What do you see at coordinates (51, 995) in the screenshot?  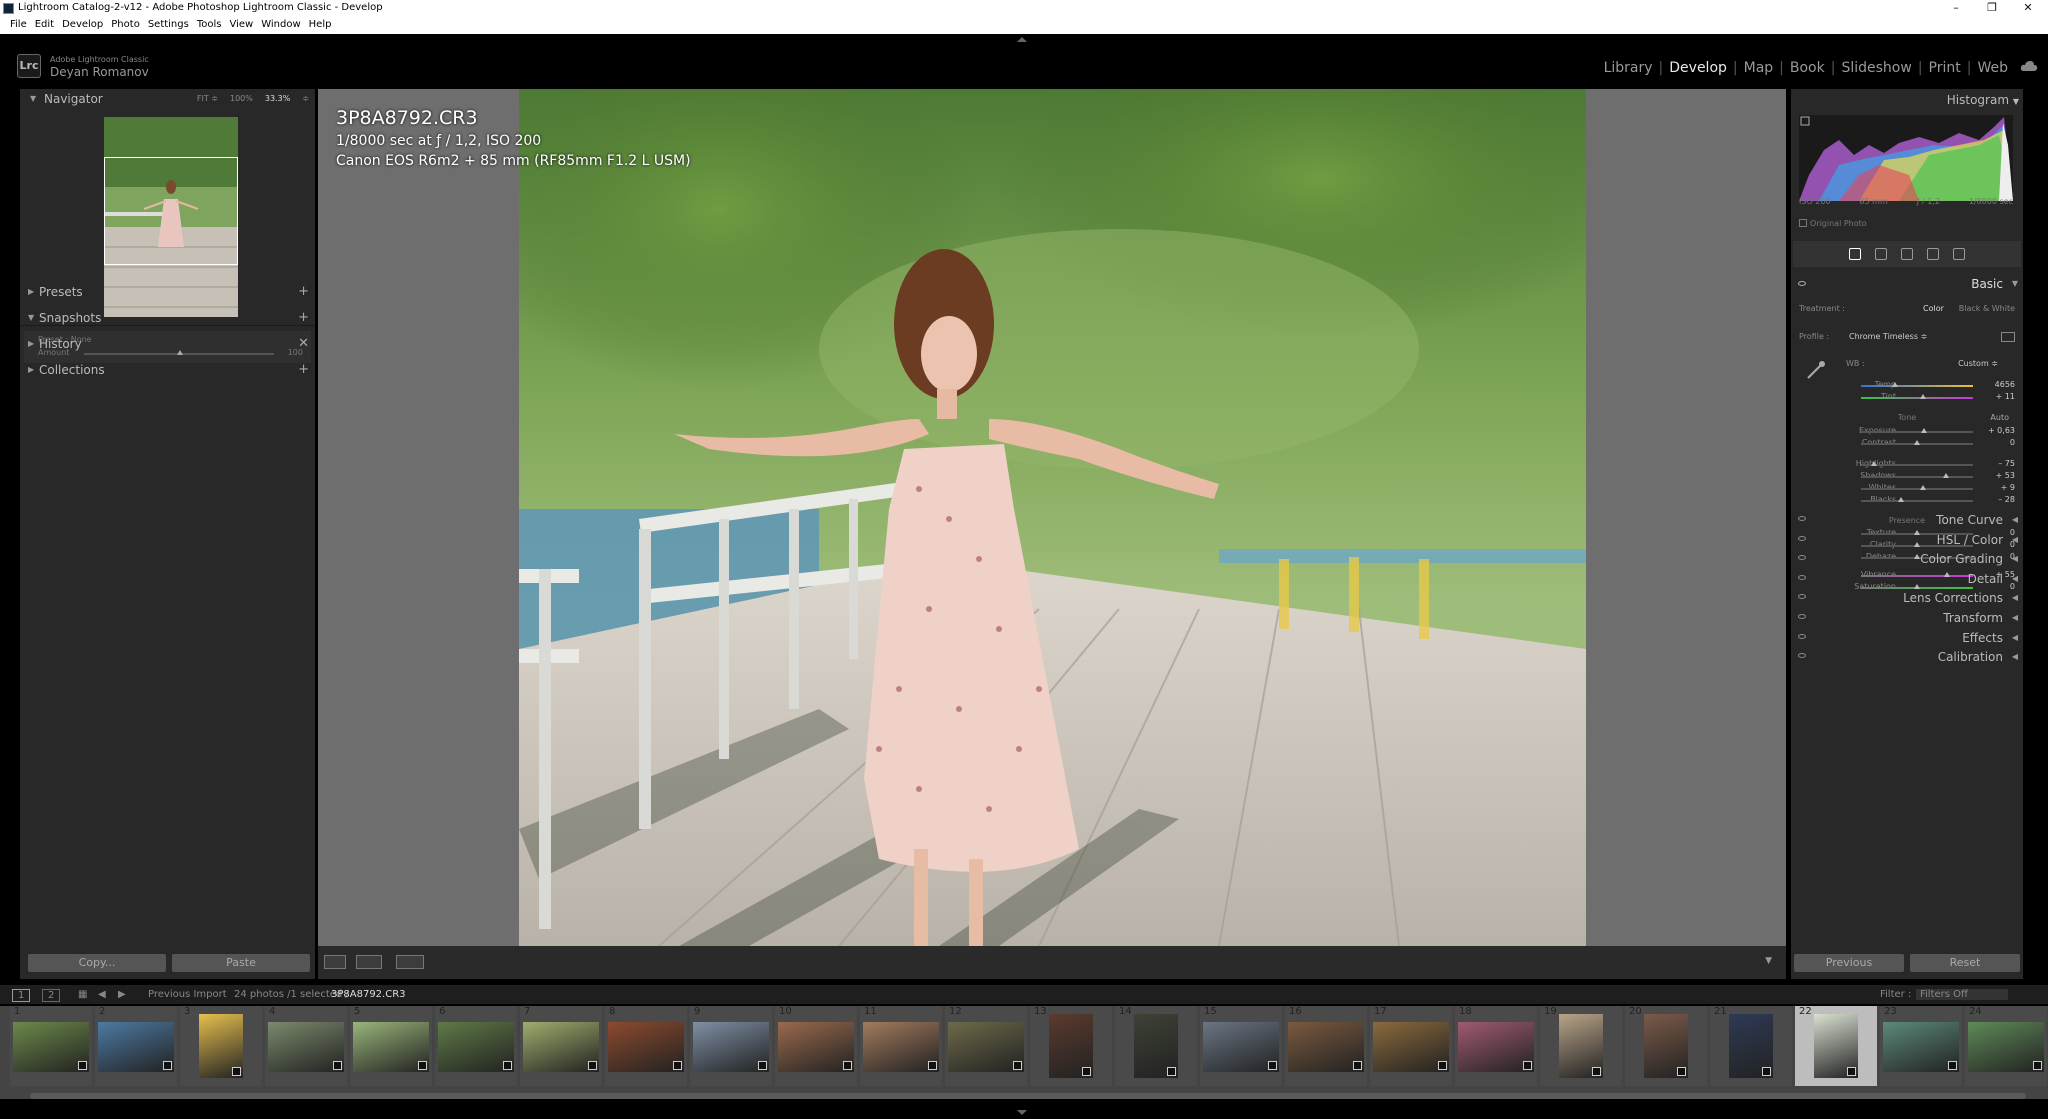 I see `screen-2-button: 2` at bounding box center [51, 995].